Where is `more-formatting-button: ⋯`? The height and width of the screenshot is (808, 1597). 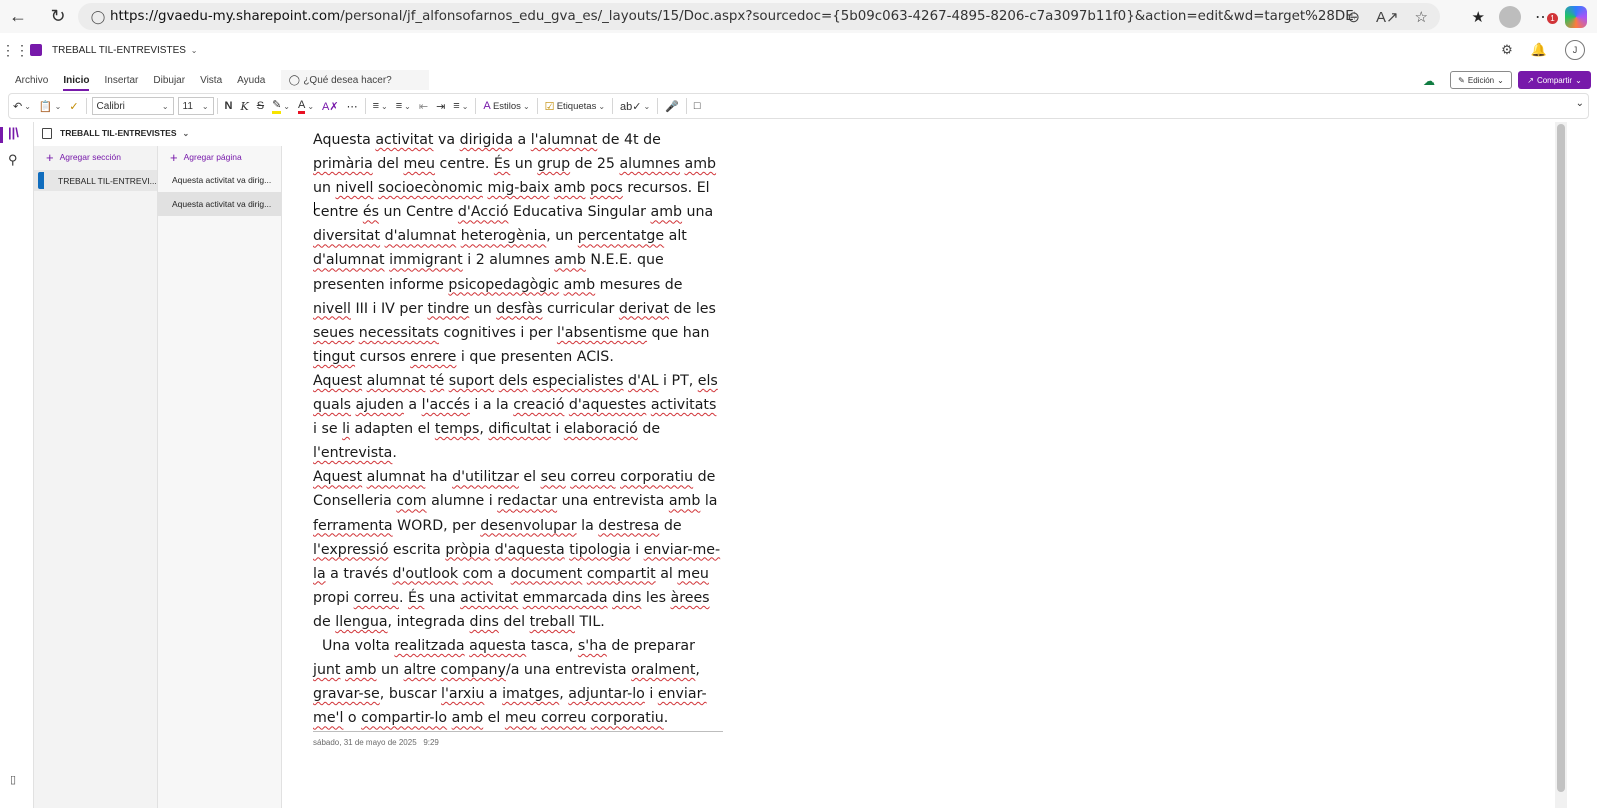 more-formatting-button: ⋯ is located at coordinates (352, 106).